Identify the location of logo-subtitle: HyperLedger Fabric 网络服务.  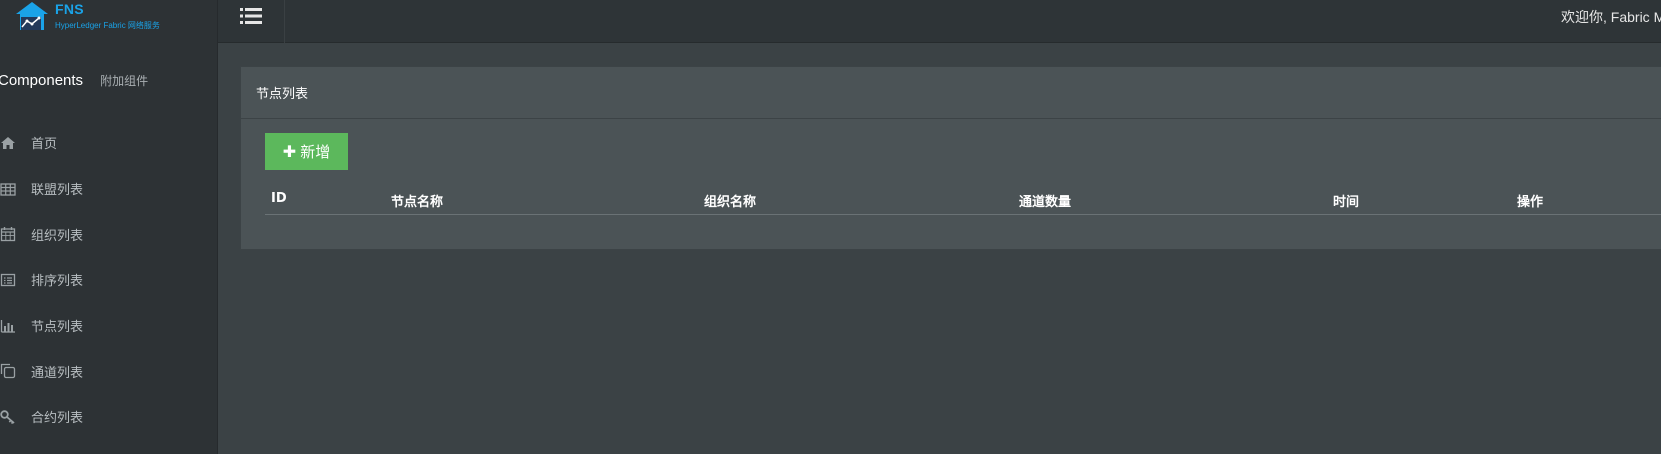
(107, 25).